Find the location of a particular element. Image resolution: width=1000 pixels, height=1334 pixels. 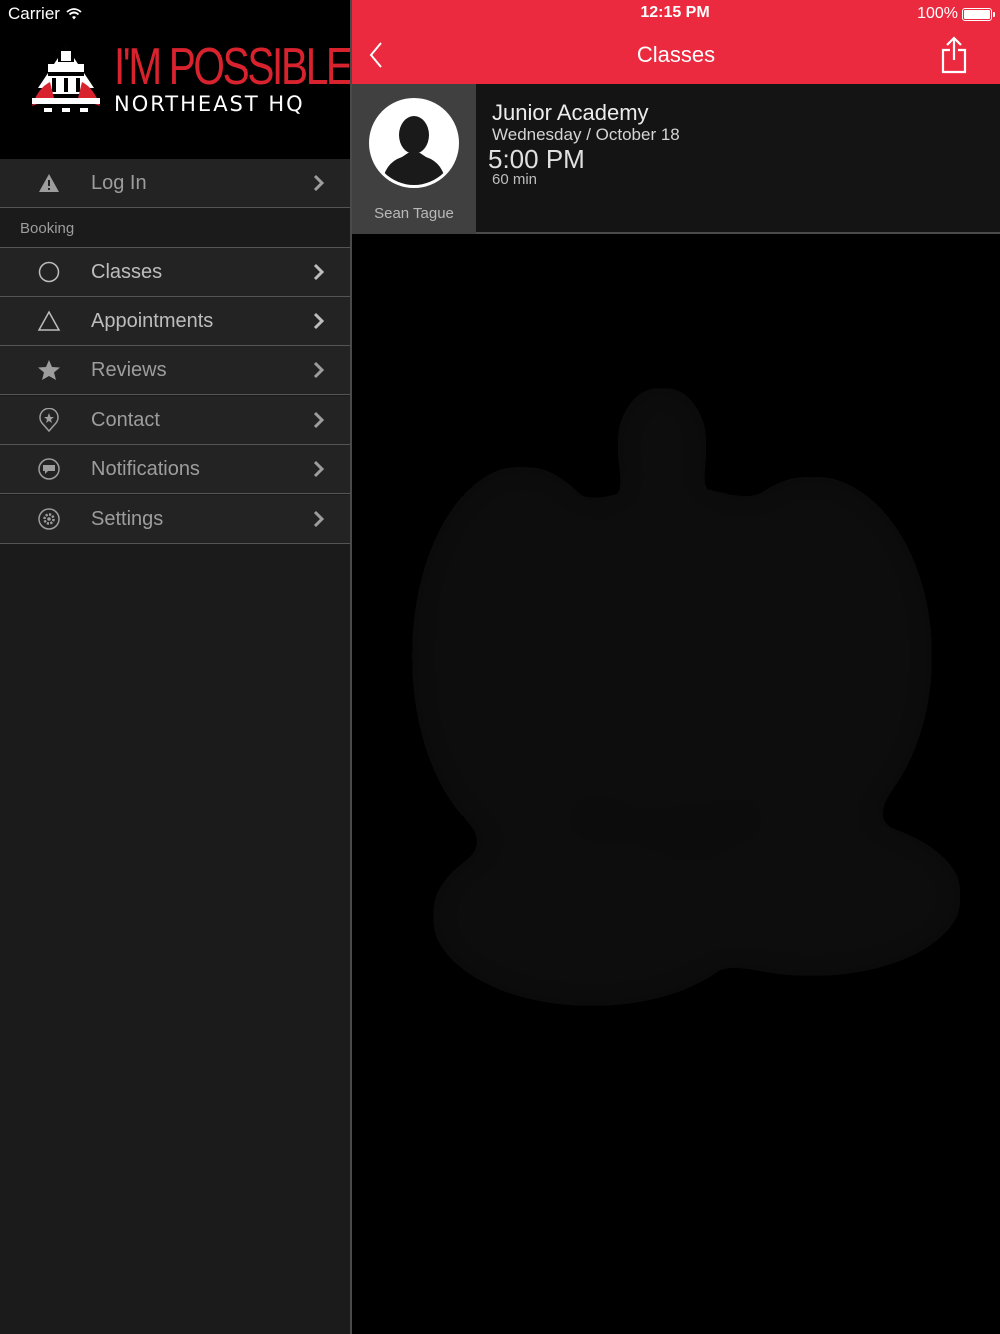

status-battery: 100% is located at coordinates (956, 14).